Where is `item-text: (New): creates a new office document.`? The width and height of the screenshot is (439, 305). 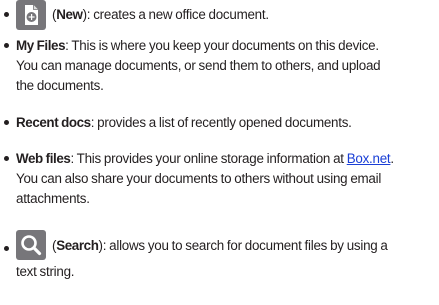
item-text: (New): creates a new office document. is located at coordinates (160, 15).